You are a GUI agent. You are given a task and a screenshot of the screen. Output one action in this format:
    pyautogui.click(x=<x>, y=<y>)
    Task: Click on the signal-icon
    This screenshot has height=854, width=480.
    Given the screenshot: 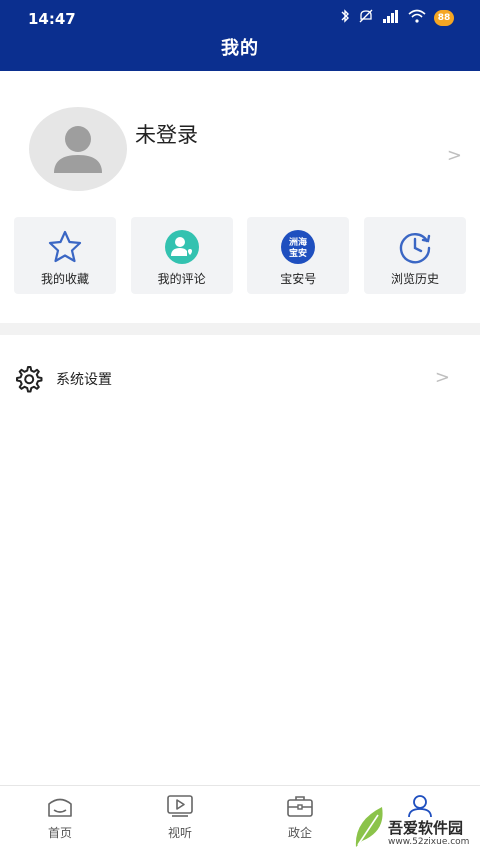 What is the action you would take?
    pyautogui.click(x=391, y=18)
    